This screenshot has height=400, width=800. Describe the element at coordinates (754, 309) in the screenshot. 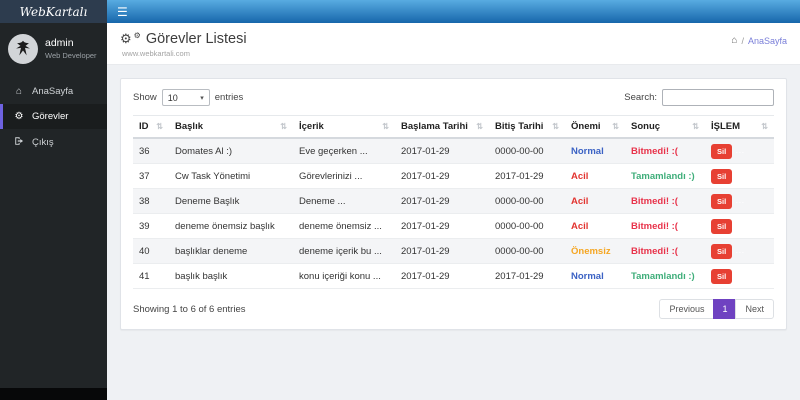

I see `pagination-next-button: Next` at that location.